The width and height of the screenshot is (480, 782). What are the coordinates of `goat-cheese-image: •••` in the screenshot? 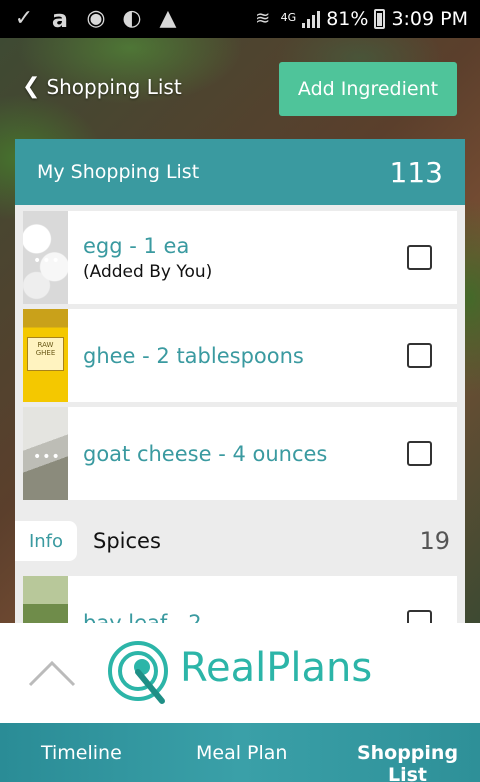 It's located at (45, 453).